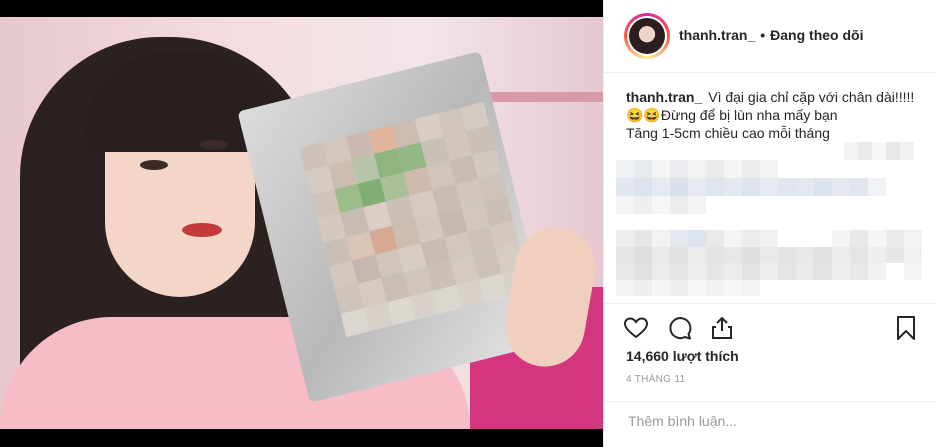 This screenshot has height=447, width=935. Describe the element at coordinates (202, 230) in the screenshot. I see `lips` at that location.